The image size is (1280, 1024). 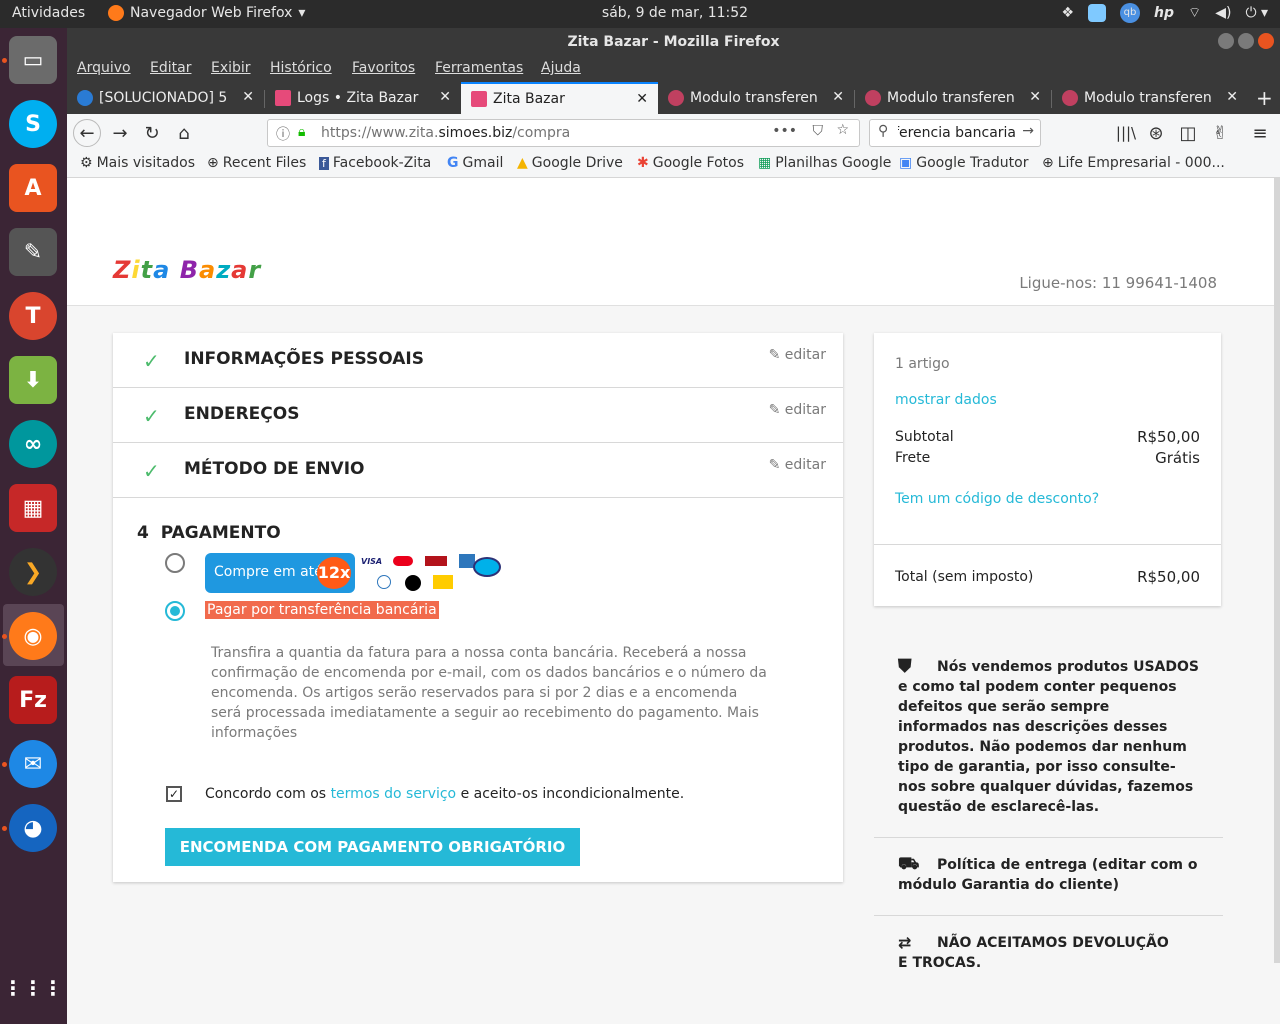 What do you see at coordinates (1188, 133) in the screenshot?
I see `sidebar-icon: ◫` at bounding box center [1188, 133].